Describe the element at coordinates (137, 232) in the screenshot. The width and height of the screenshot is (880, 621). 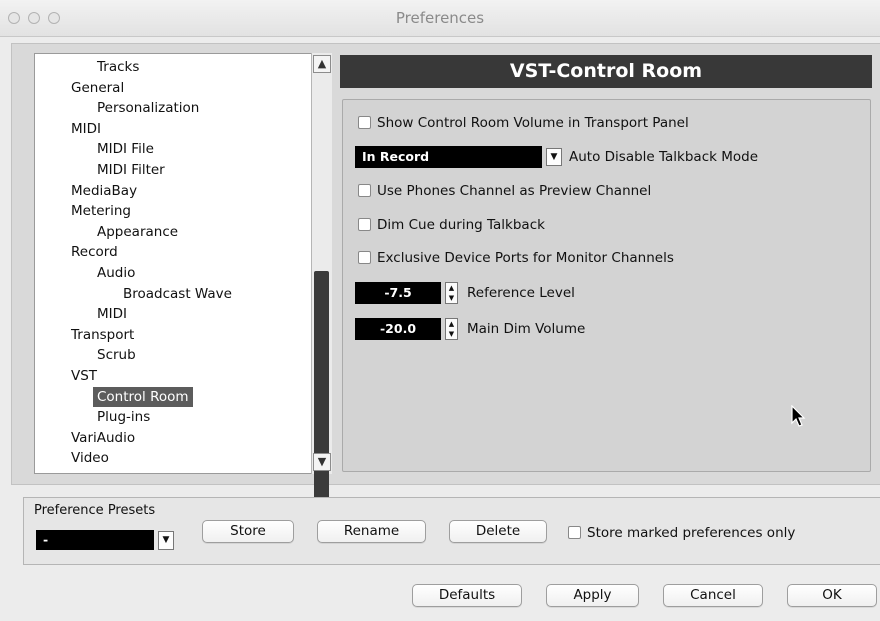
I see `tree-item: Appearance` at that location.